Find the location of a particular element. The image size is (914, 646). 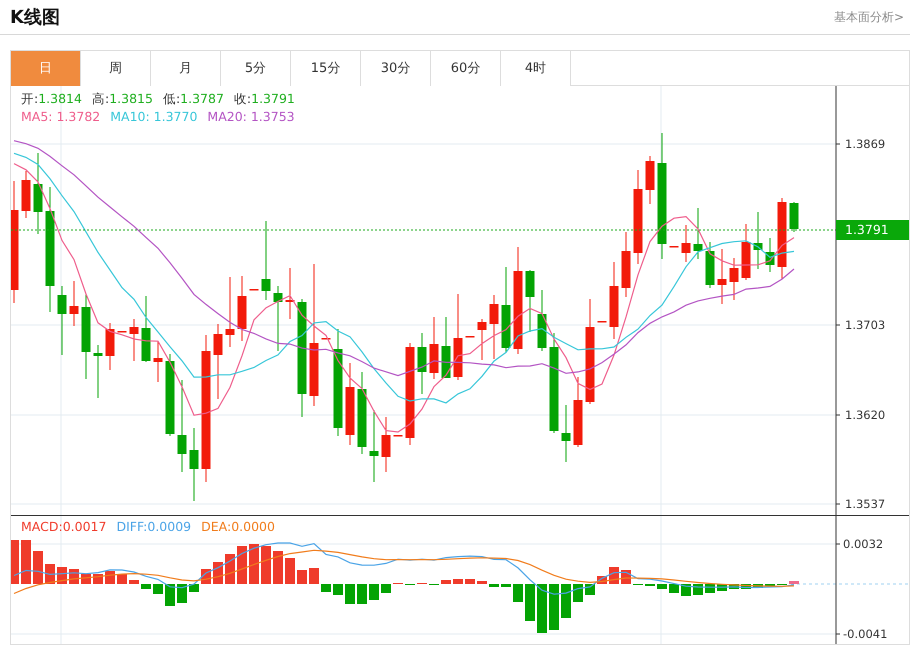

period-tab: 15分 is located at coordinates (326, 68).